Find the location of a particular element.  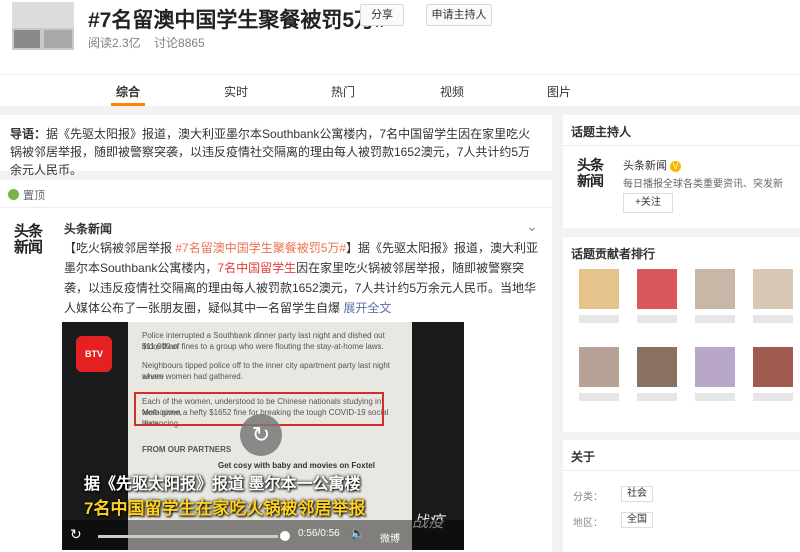

avatar: 头条新闻 is located at coordinates (34, 244).